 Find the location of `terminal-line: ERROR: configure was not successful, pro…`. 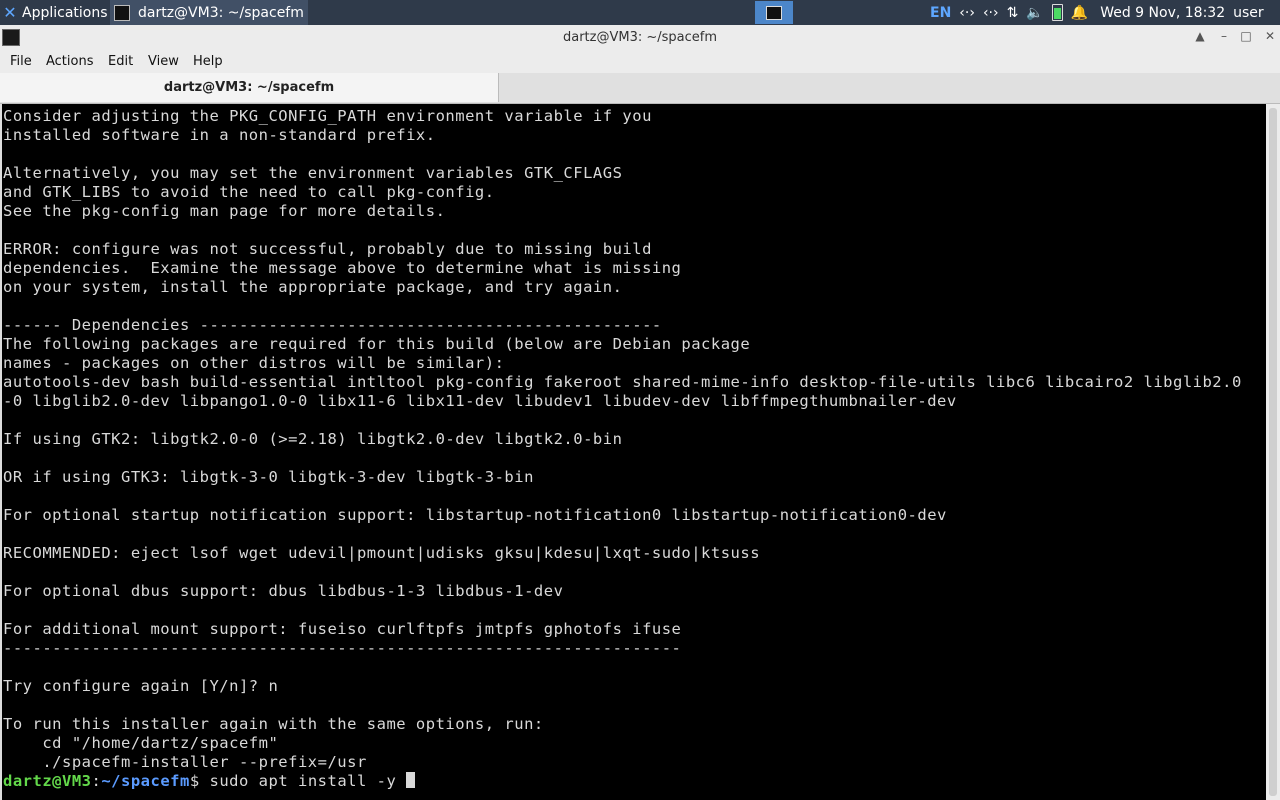

terminal-line: ERROR: configure was not successful, pro… is located at coordinates (327, 249).